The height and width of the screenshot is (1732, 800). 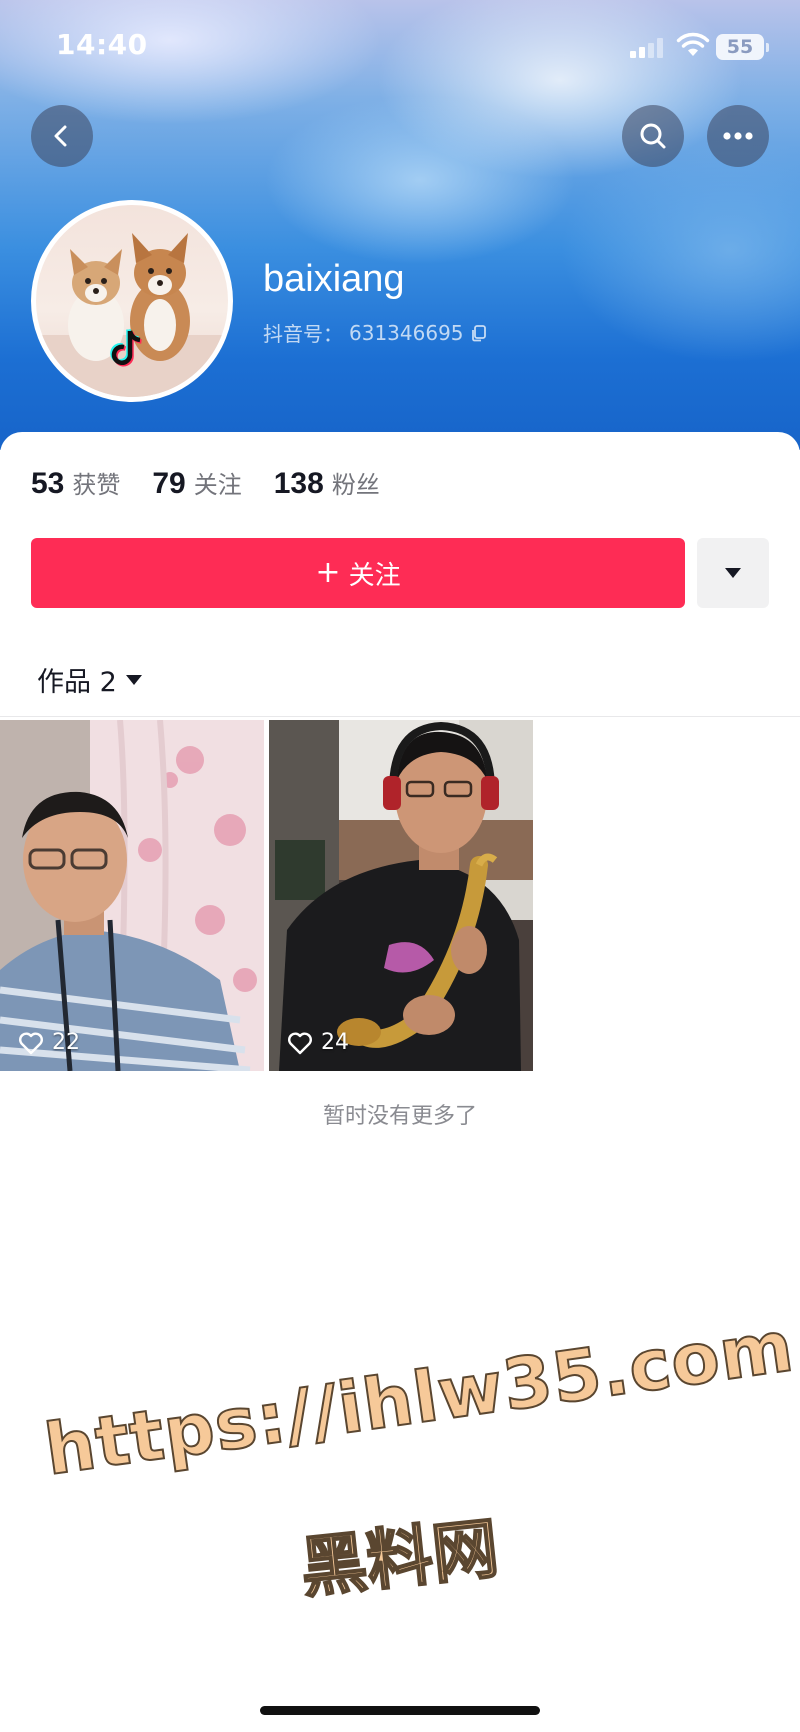 I want to click on battery-icon: 55, so click(x=742, y=47).